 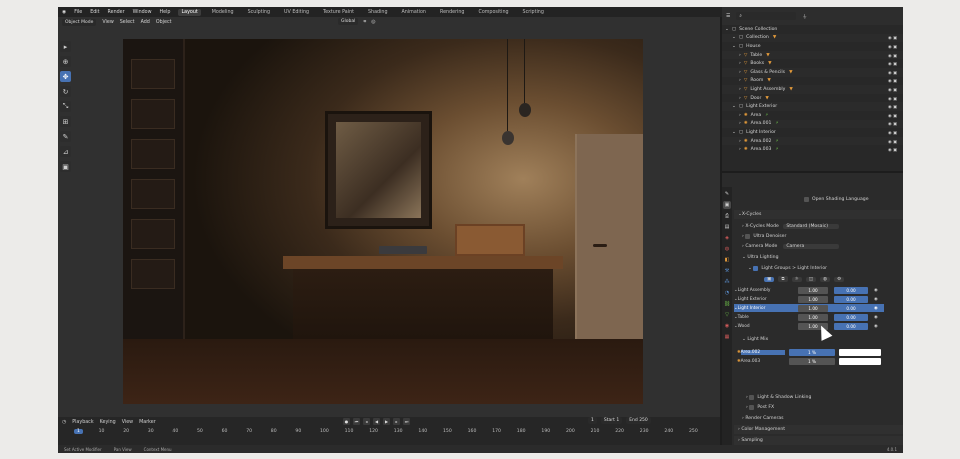 I want to click on outliner-row: › ▽ Light Assembly ▼ ◉ ▣, so click(x=812, y=89).